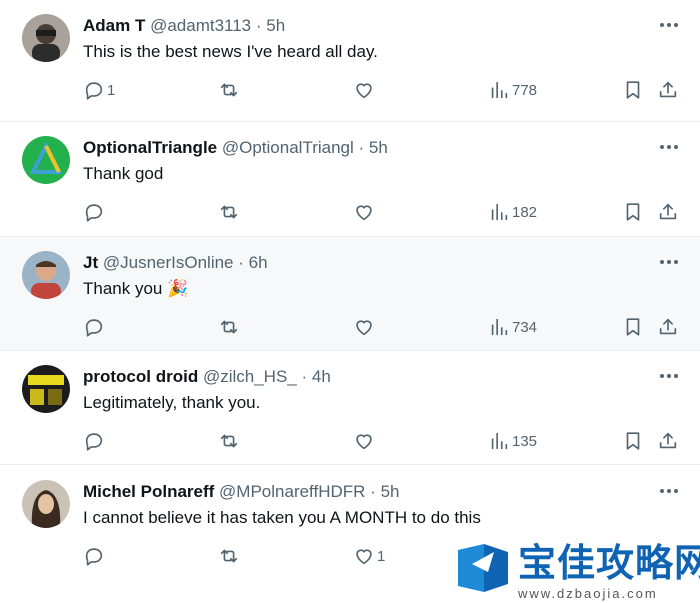 The width and height of the screenshot is (700, 603). Describe the element at coordinates (525, 441) in the screenshot. I see `view-count: 135` at that location.